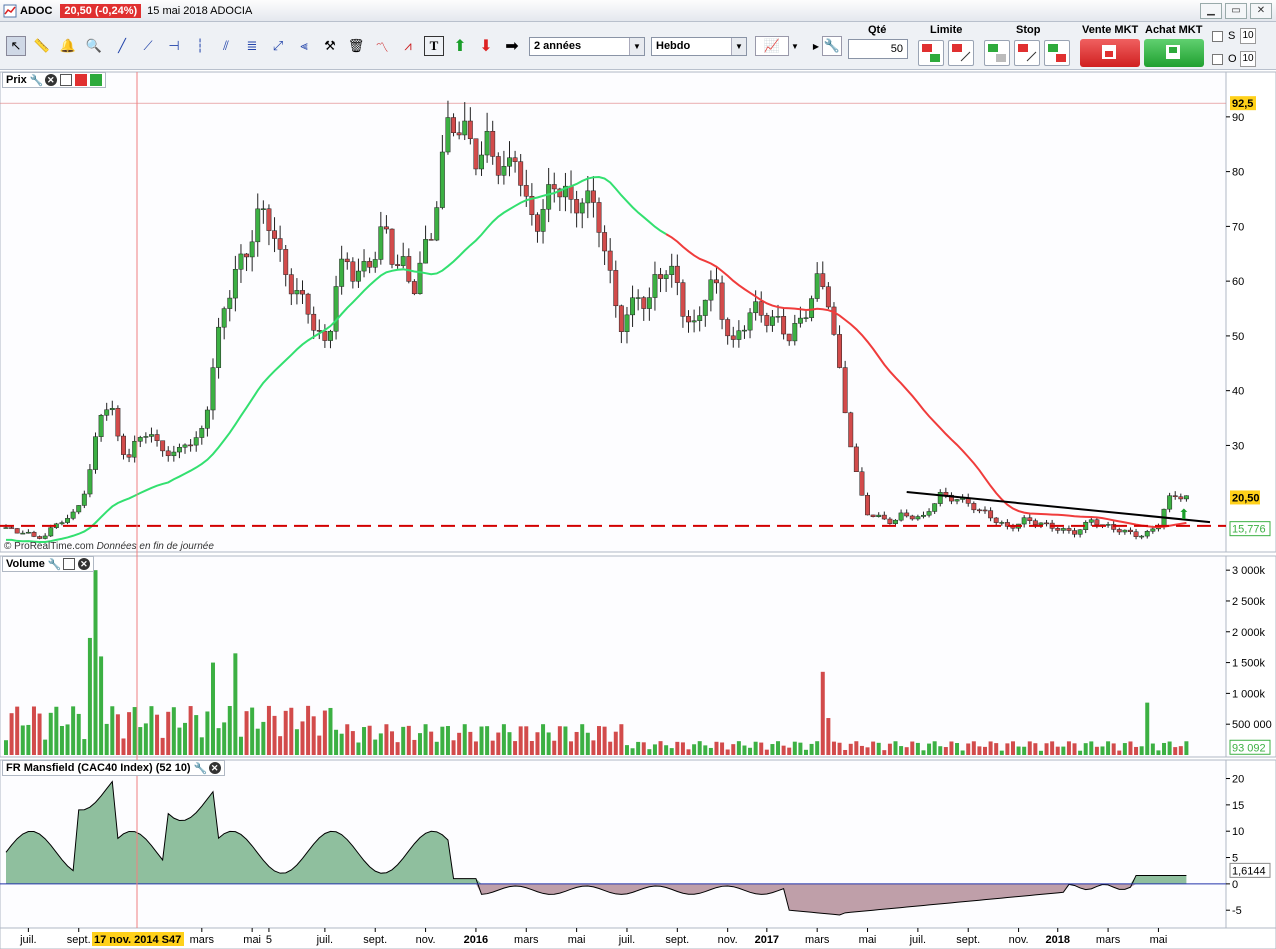  I want to click on vertical-line-icon: ┆, so click(200, 46).